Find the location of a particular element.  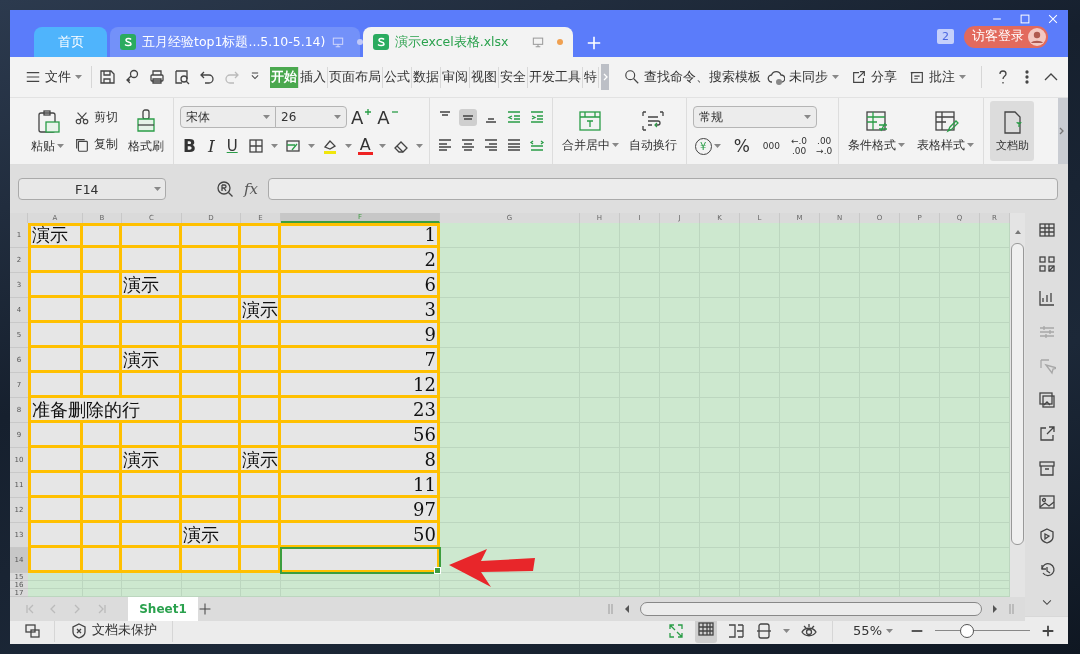

ribbon-tab: 安全 is located at coordinates (513, 77).